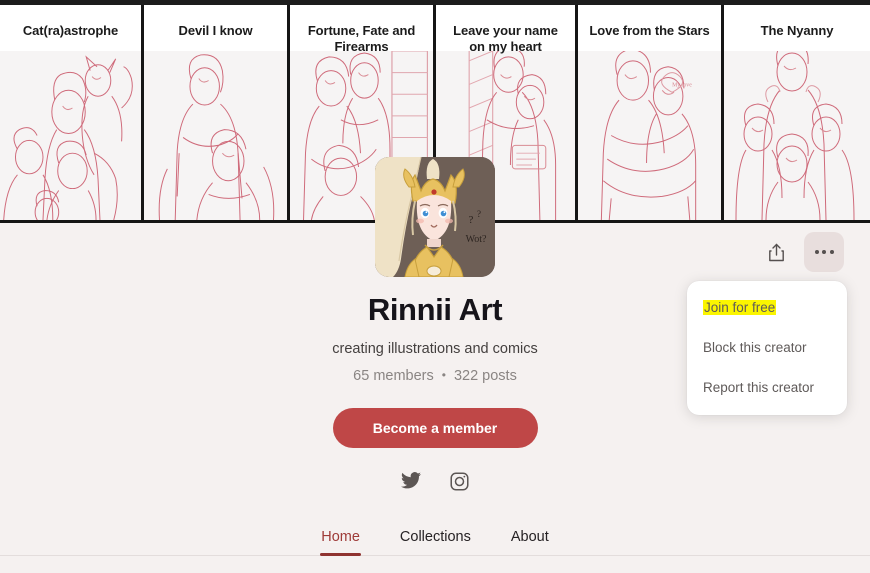 The image size is (870, 573). I want to click on share-icon, so click(776, 252).